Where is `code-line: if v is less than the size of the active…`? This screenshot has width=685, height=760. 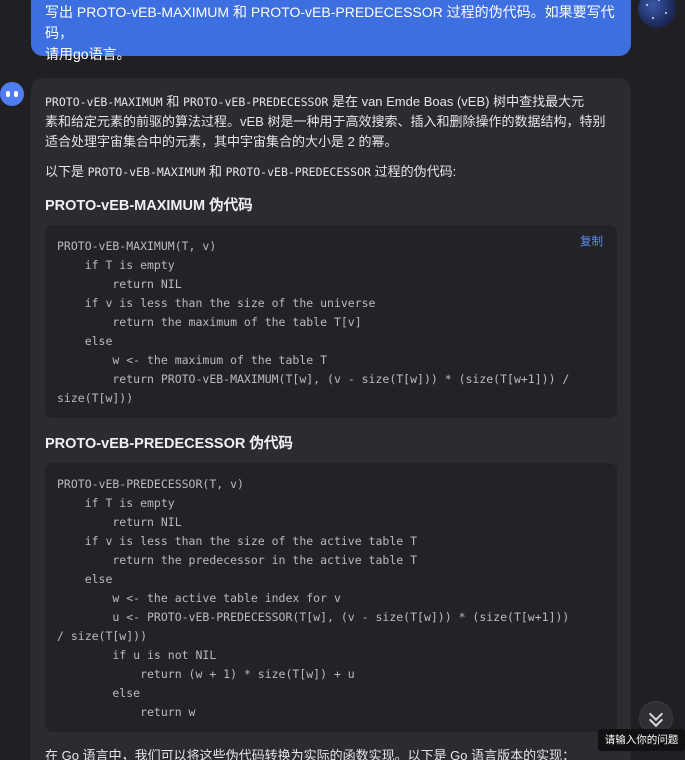
code-line: if v is less than the size of the active… is located at coordinates (237, 541).